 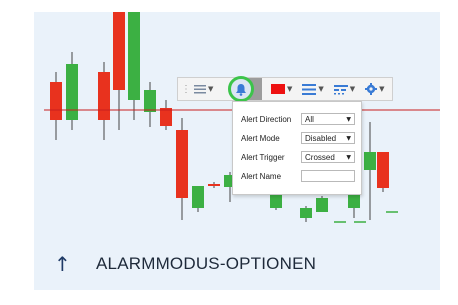 I want to click on alert-trigger-label: Alert Trigger, so click(x=263, y=157).